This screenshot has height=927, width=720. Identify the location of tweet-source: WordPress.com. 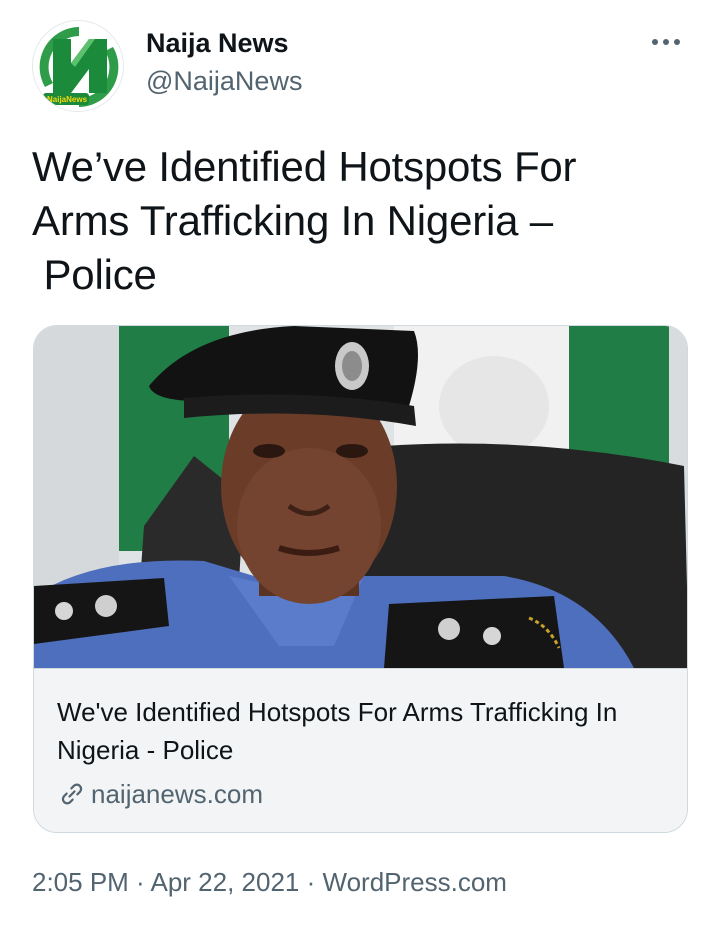
(415, 882).